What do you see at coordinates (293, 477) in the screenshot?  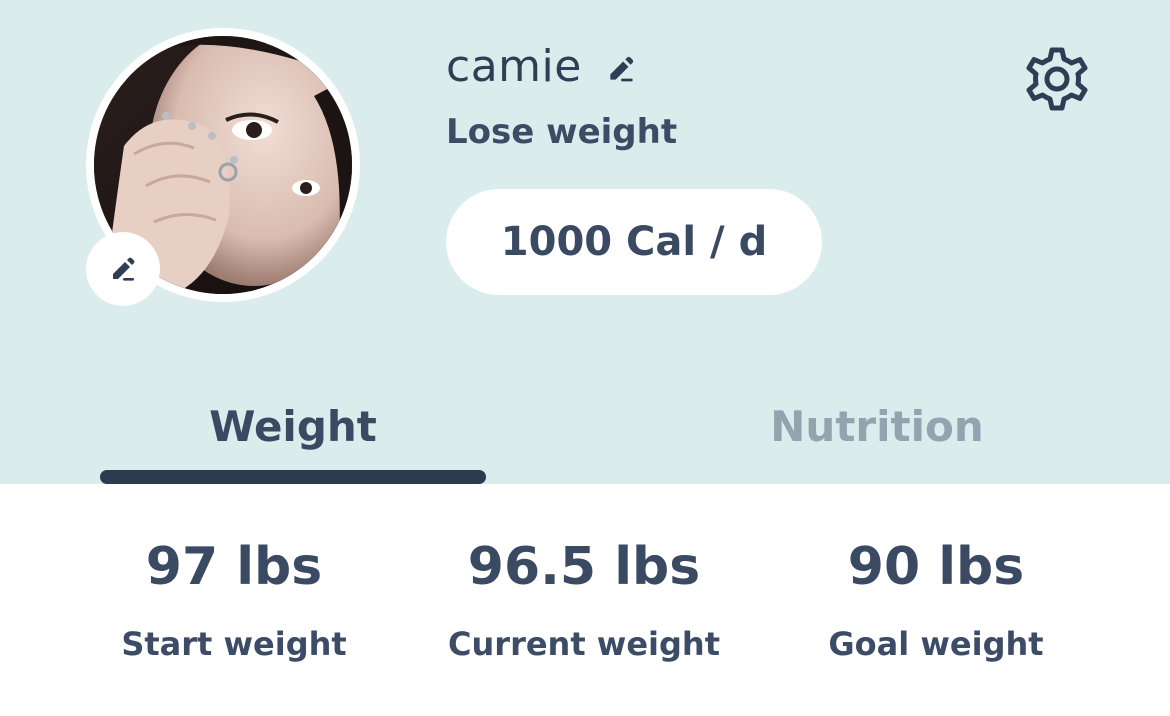 I see `active-tab-indicator` at bounding box center [293, 477].